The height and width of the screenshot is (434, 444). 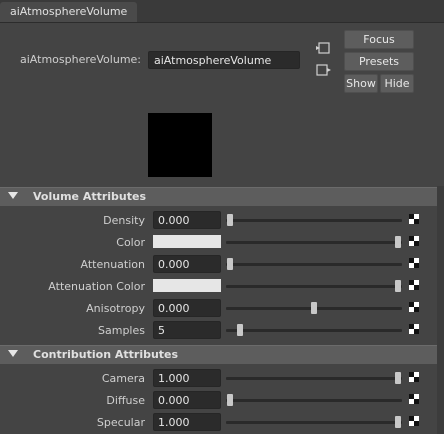 What do you see at coordinates (224, 60) in the screenshot?
I see `node-name-field: aiAtmosphereVolume` at bounding box center [224, 60].